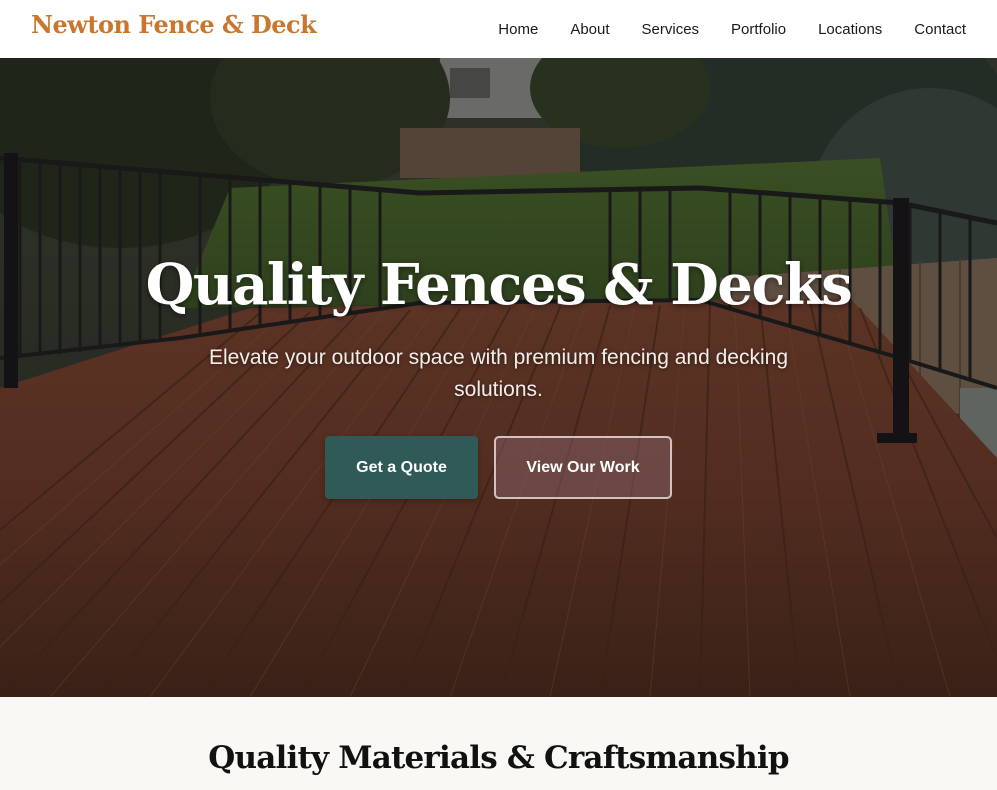 The image size is (997, 790). Describe the element at coordinates (499, 285) in the screenshot. I see `hero-title: Quality Fences & Decks` at that location.